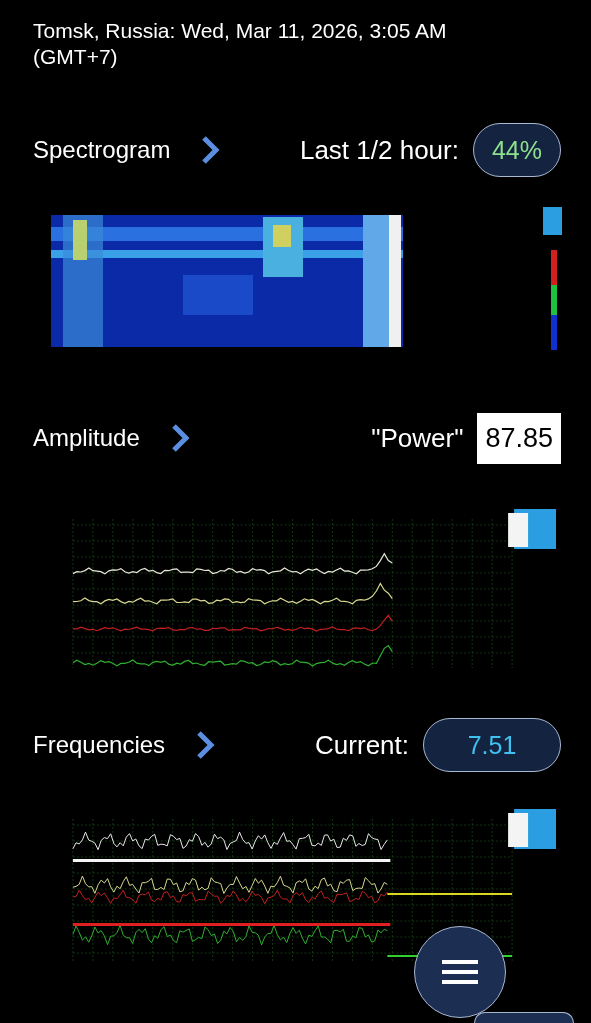 Image resolution: width=591 pixels, height=1023 pixels. Describe the element at coordinates (516, 150) in the screenshot. I see `reading-value: 44%` at that location.